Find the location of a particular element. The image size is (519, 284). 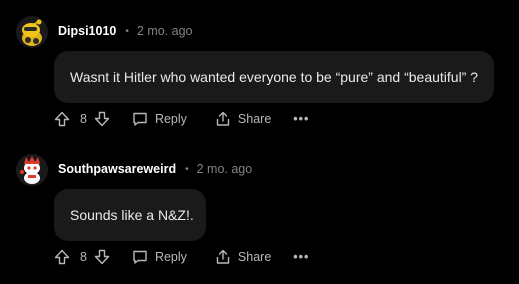

comment-meta: Dipsi1010 • 2 mo. ago is located at coordinates (125, 31).